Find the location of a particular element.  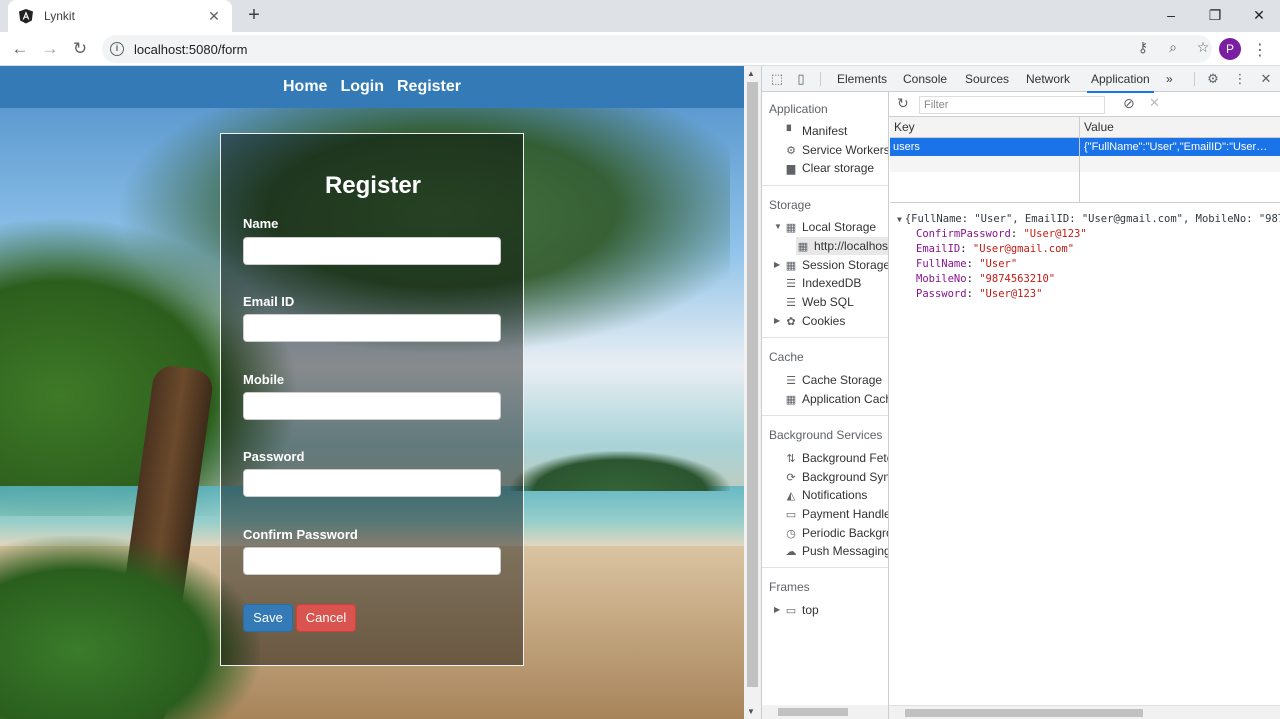

cookie-icon: ✿ is located at coordinates (791, 322).